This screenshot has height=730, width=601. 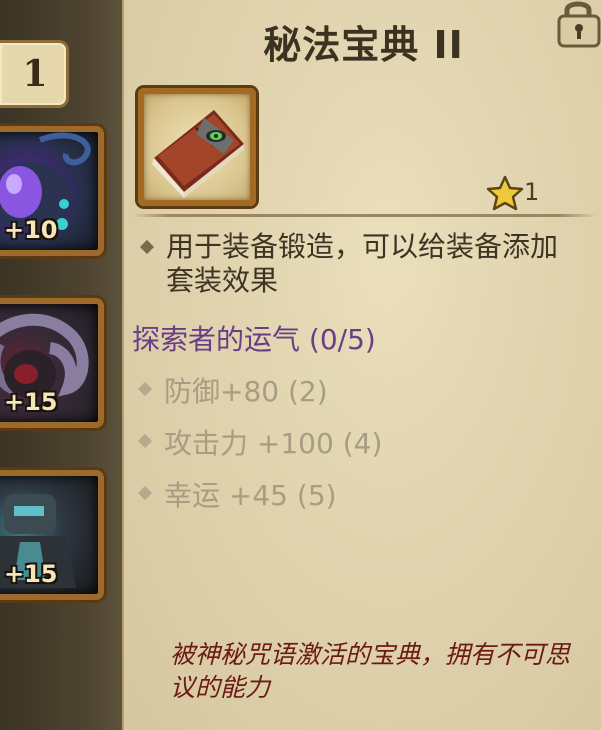 I want to click on lore-text: 被神秘咒语激活的宝典，拥有不可思议的能力, so click(x=370, y=671).